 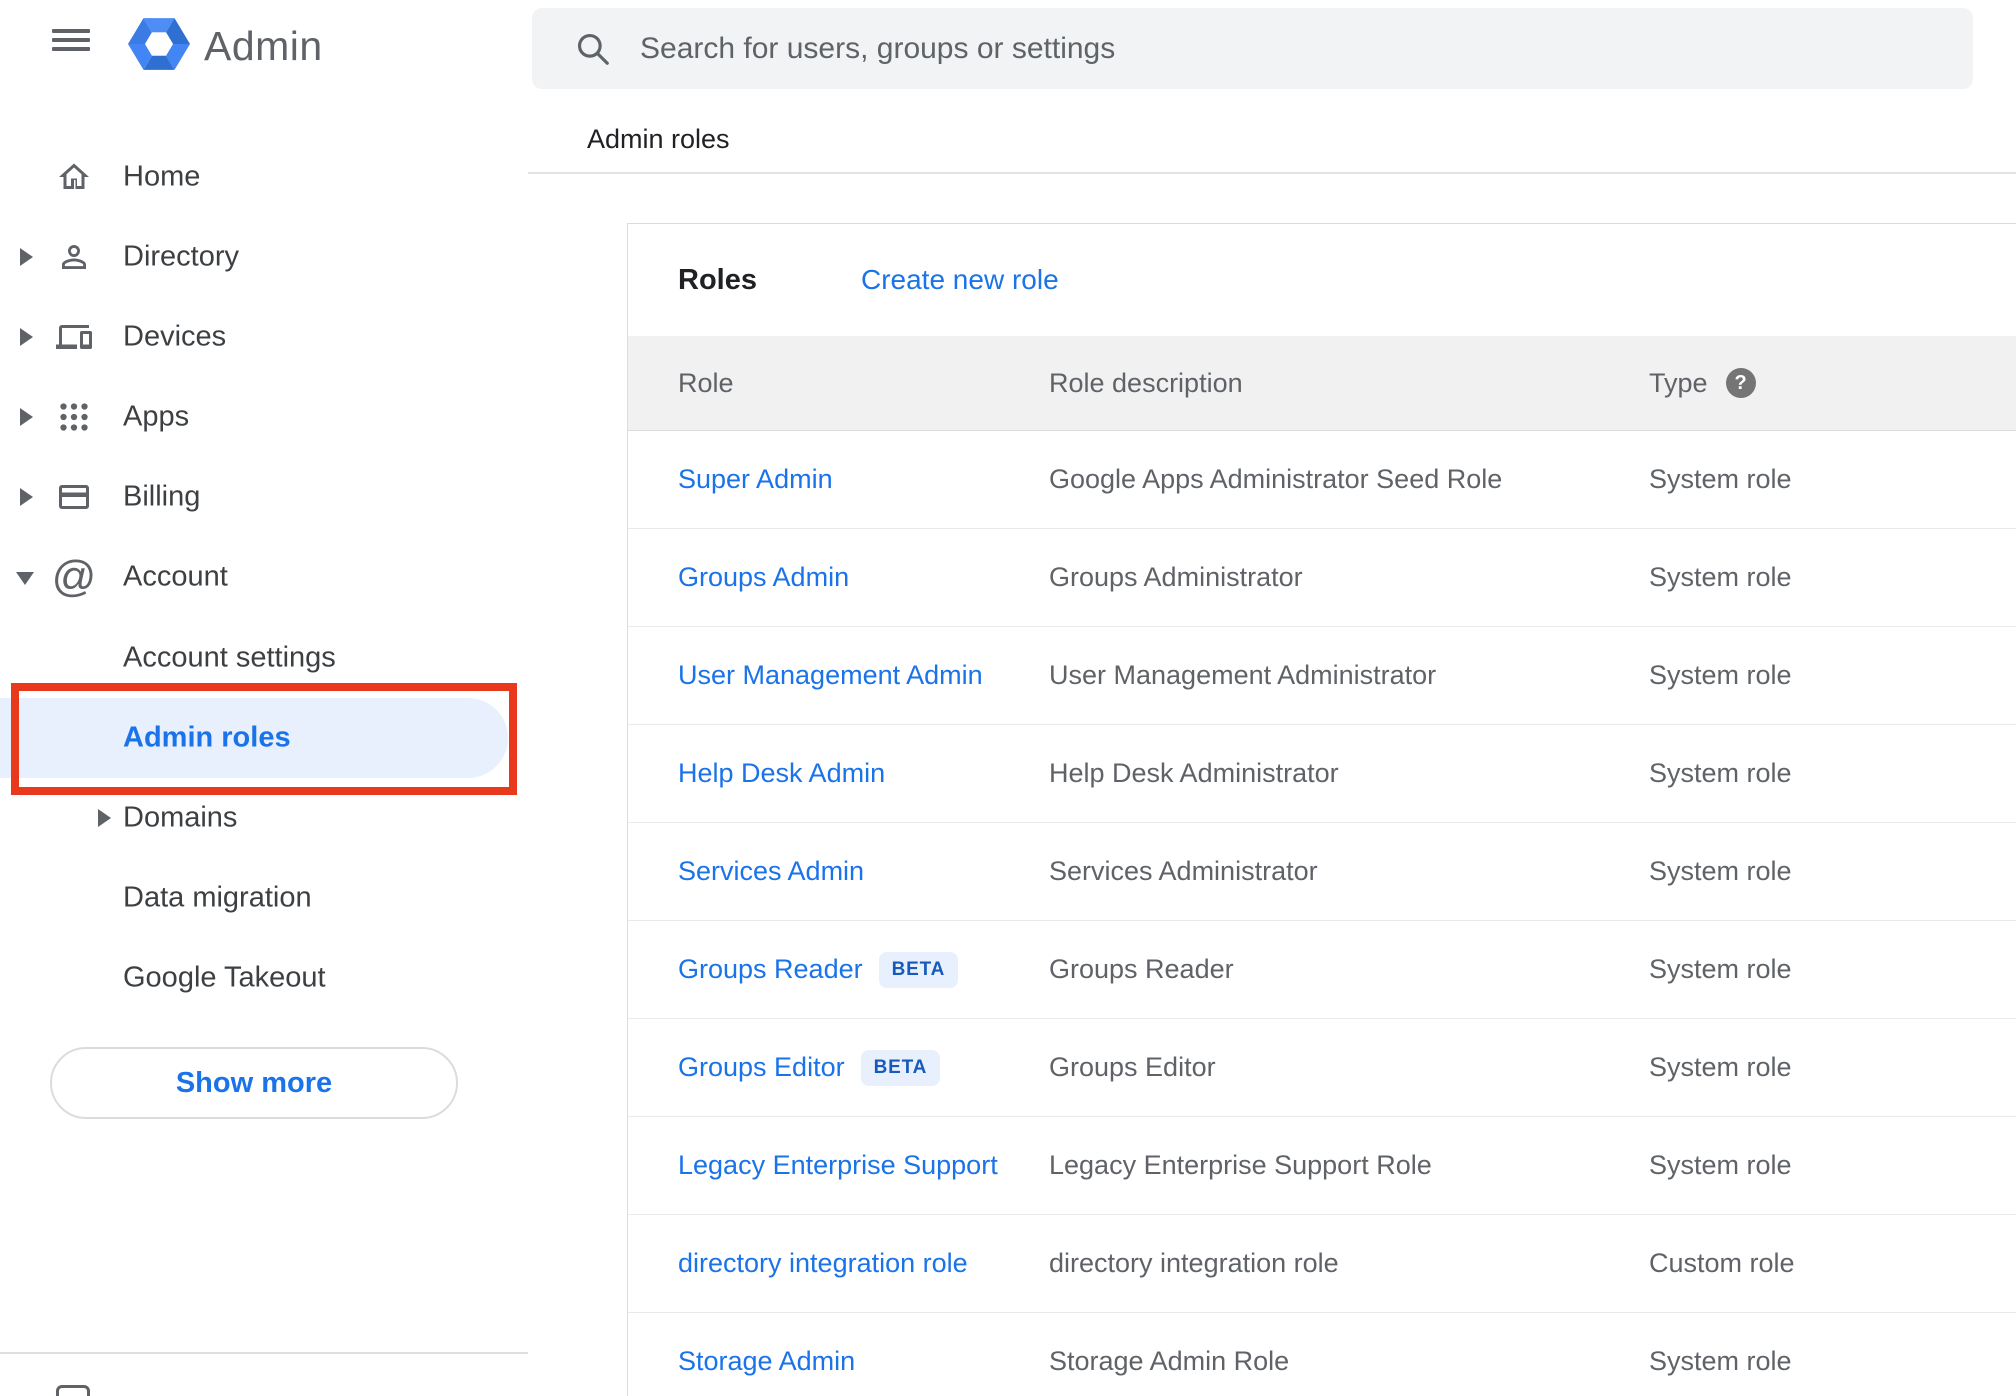 What do you see at coordinates (162, 176) in the screenshot?
I see `sidebar-item-label: Home` at bounding box center [162, 176].